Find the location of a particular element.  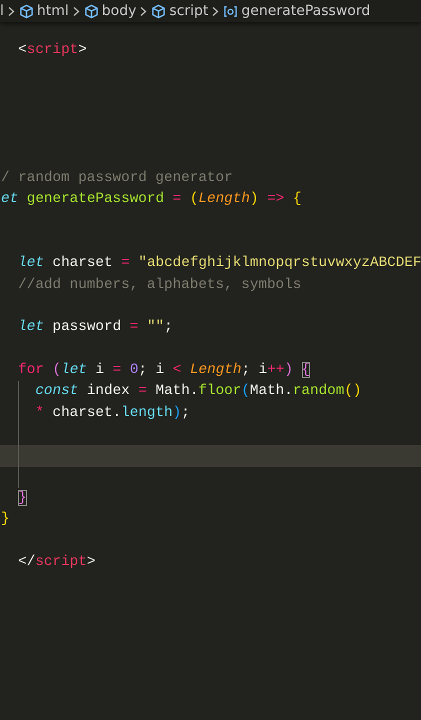

breadcrumb-item: body is located at coordinates (119, 11).